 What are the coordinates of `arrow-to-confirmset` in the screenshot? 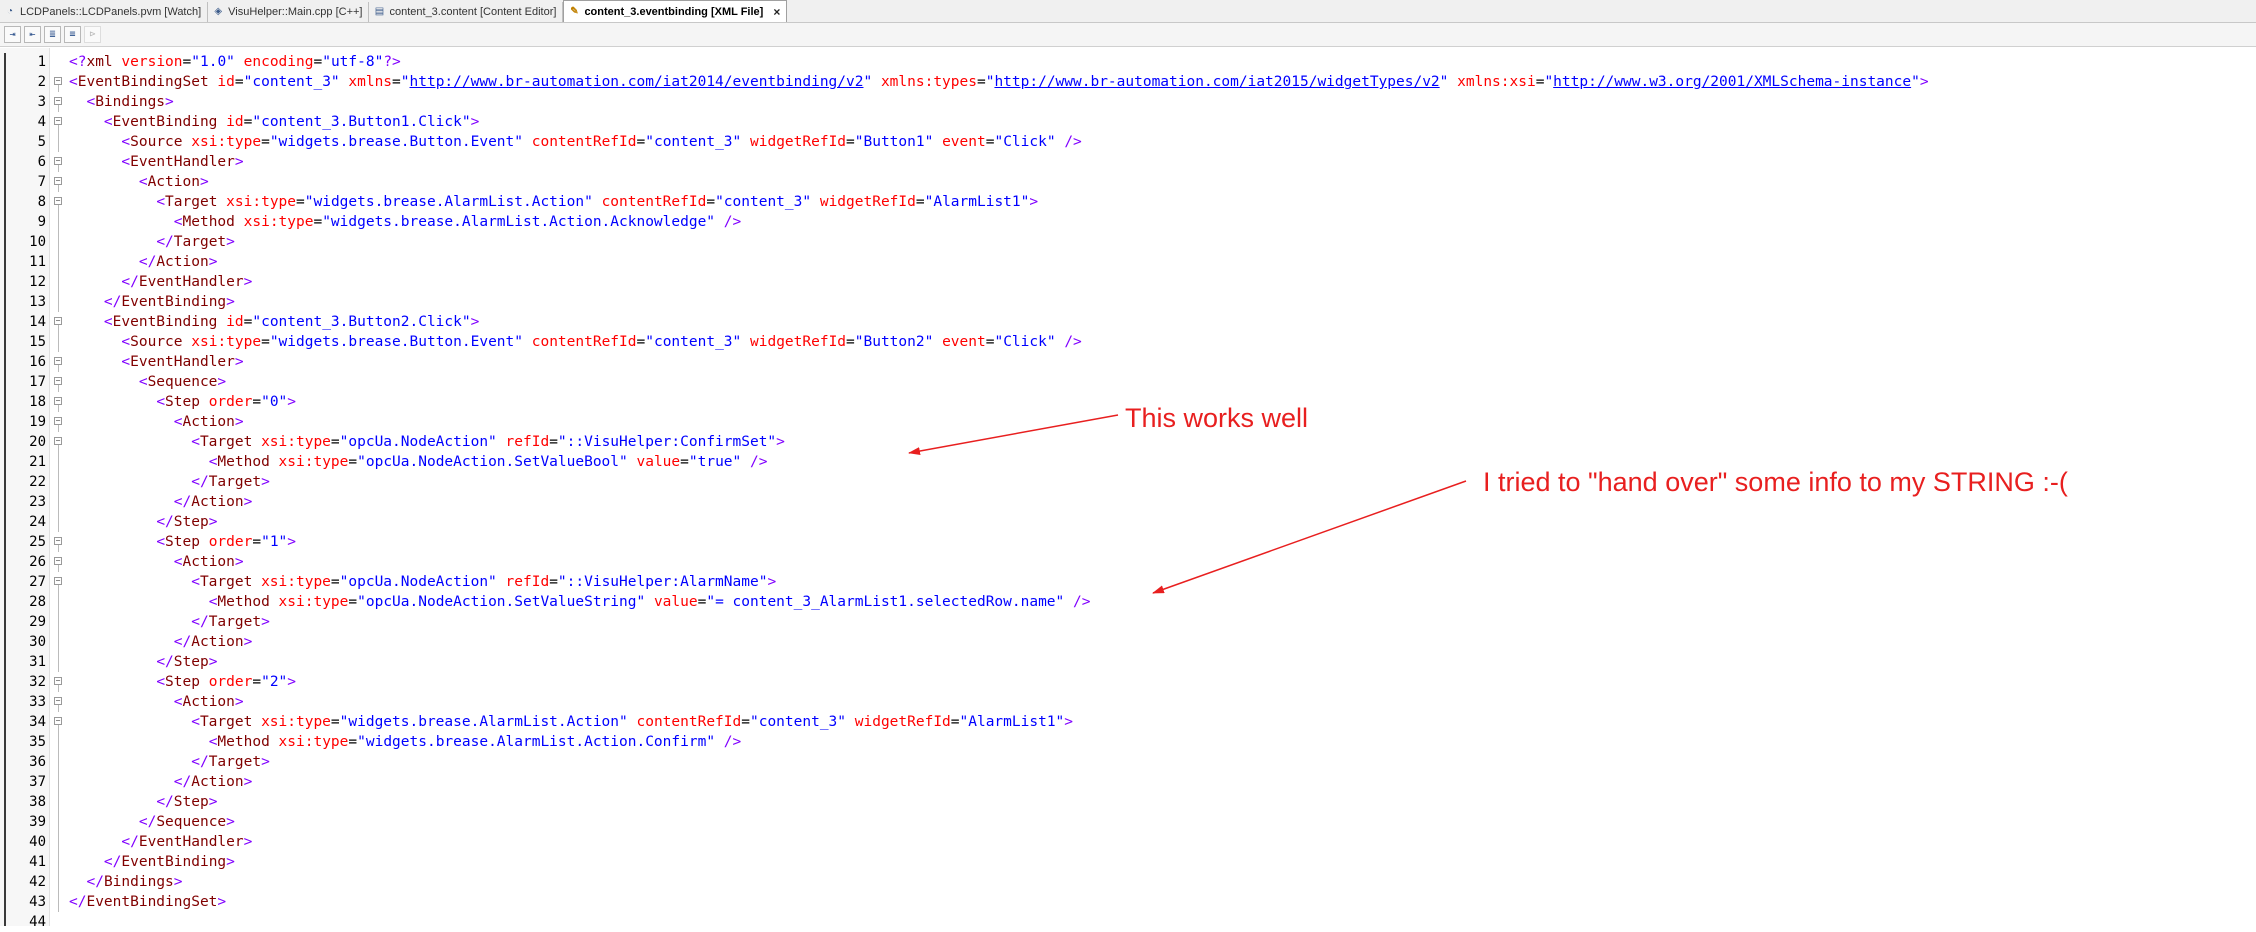 It's located at (1013, 434).